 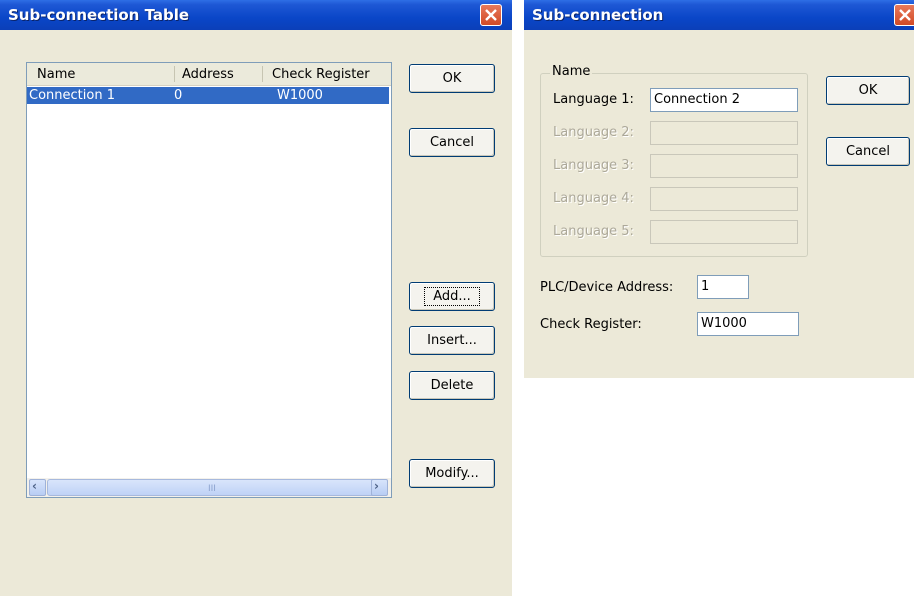 I want to click on language-2-label: Language 2:, so click(x=593, y=132).